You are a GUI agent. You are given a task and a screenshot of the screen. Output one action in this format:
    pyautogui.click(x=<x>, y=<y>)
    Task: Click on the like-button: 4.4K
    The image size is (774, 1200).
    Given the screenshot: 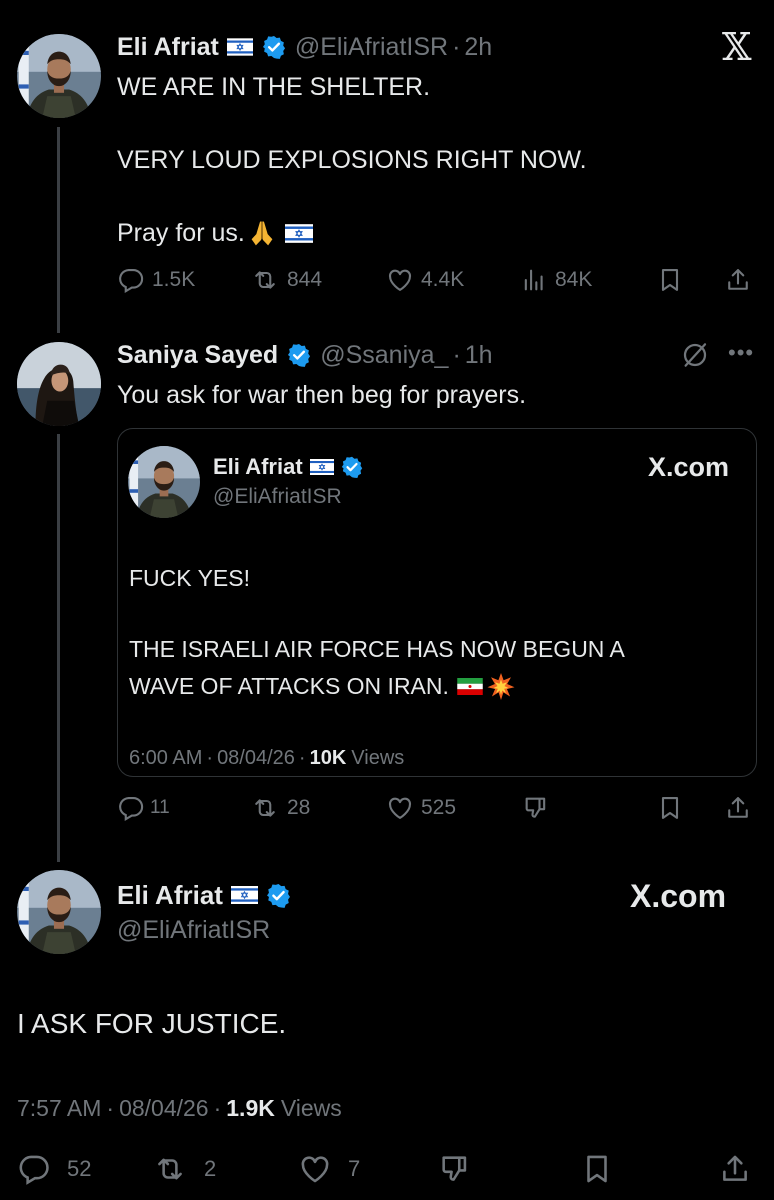 What is the action you would take?
    pyautogui.click(x=425, y=280)
    